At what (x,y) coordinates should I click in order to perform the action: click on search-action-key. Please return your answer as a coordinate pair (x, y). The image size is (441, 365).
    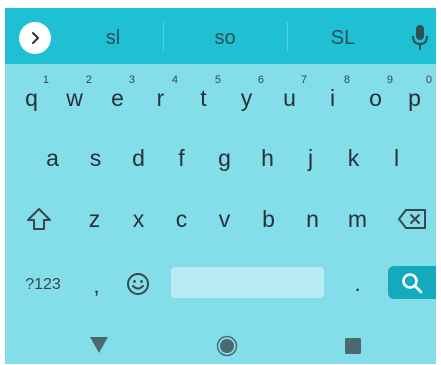
    Looking at the image, I should click on (412, 282).